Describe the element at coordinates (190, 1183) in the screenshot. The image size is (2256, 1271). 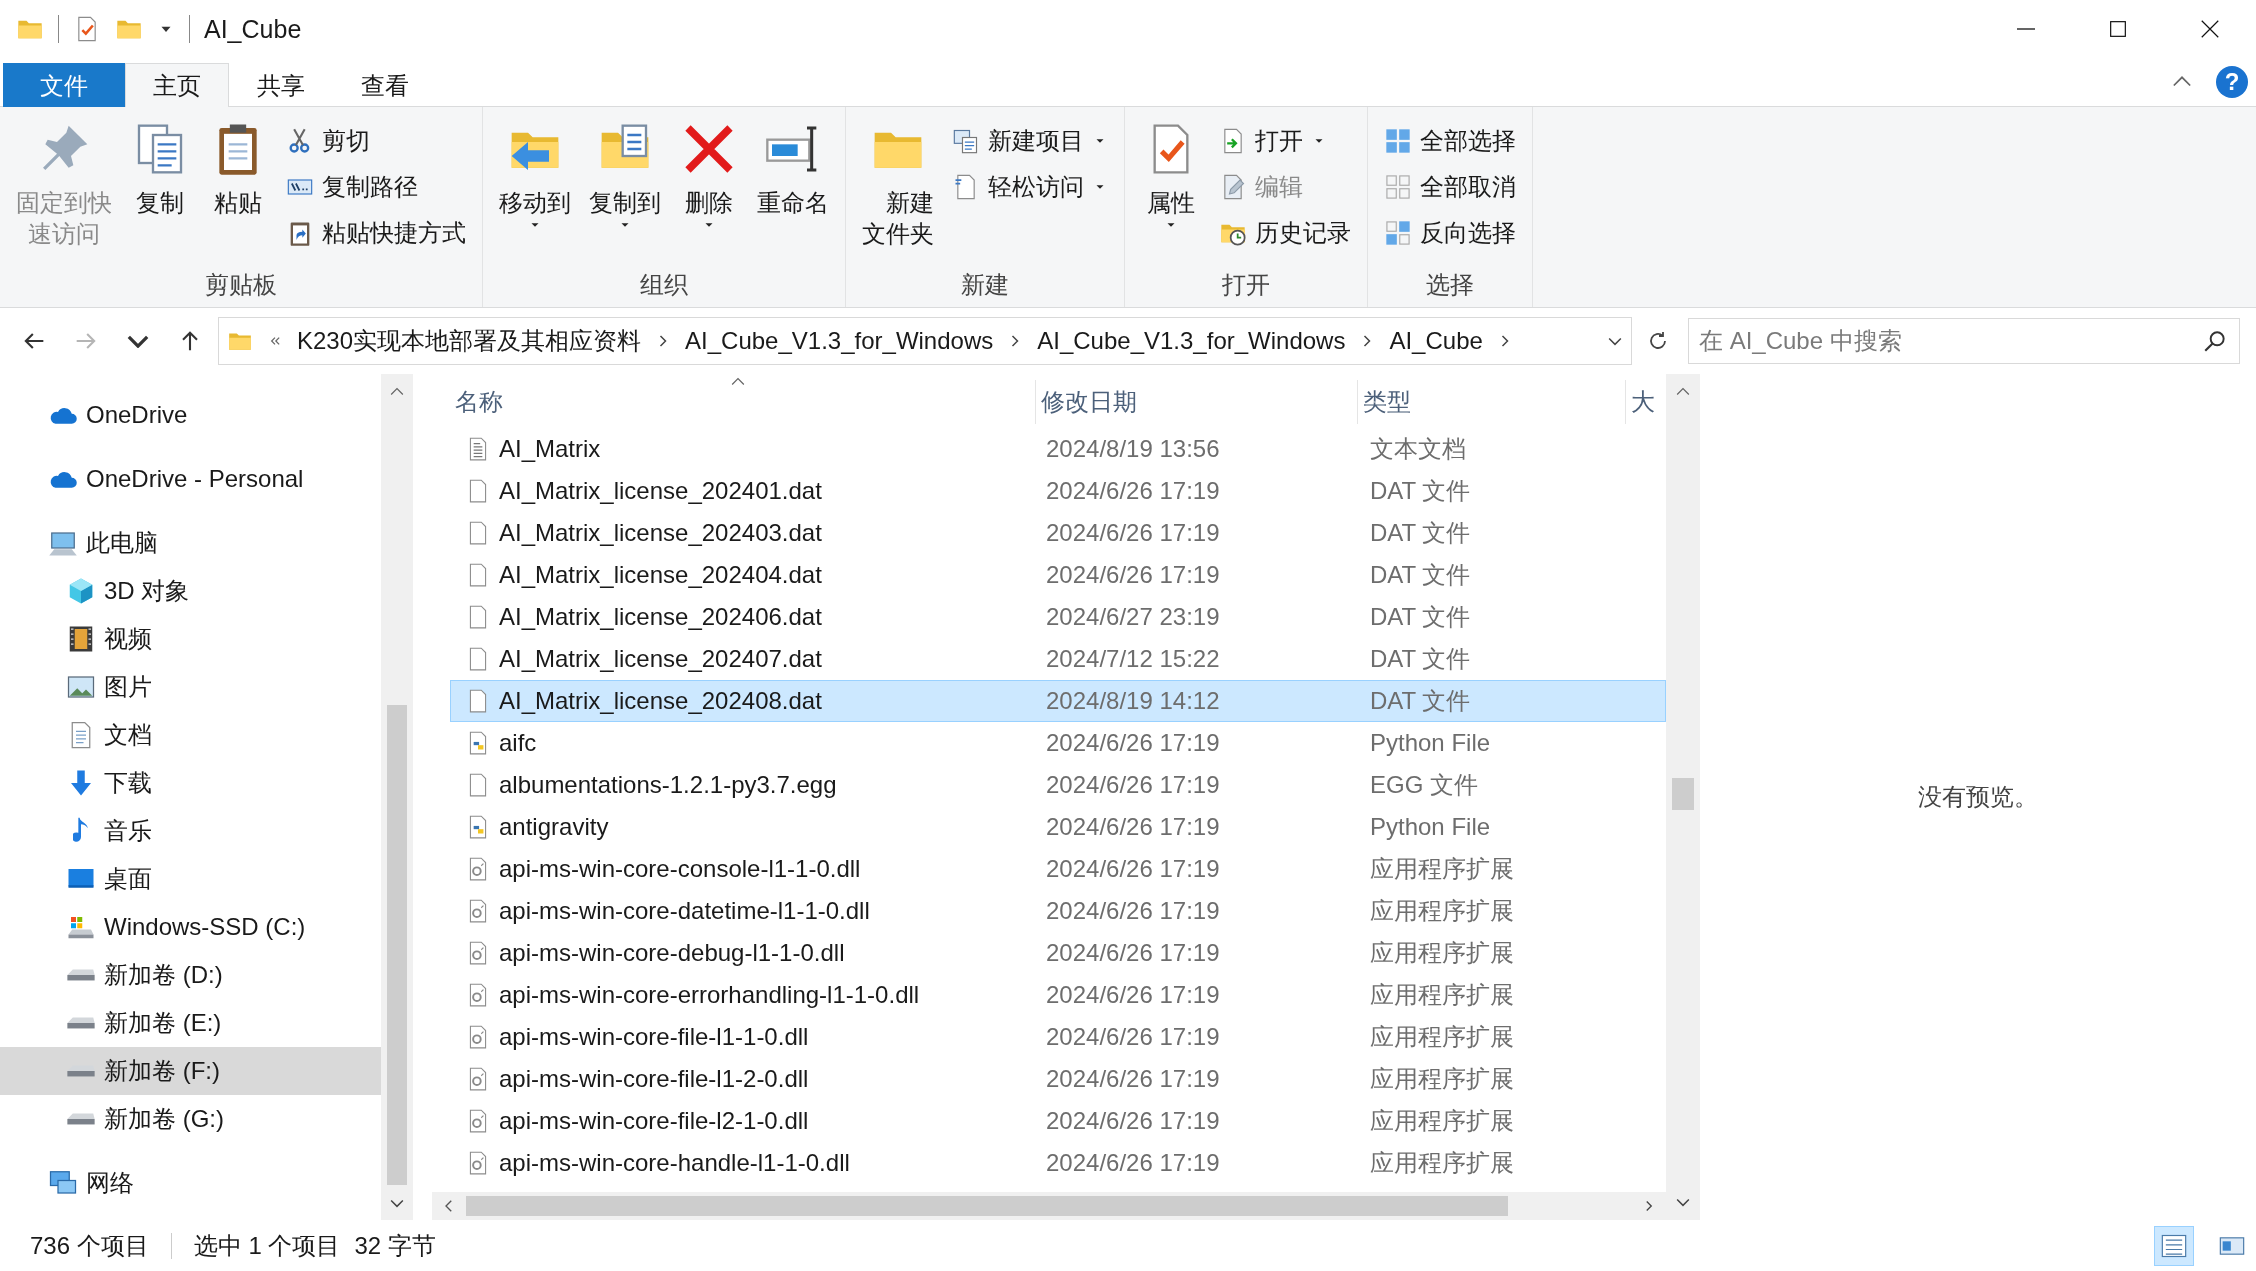
I see `sidebar-item: 网络` at that location.